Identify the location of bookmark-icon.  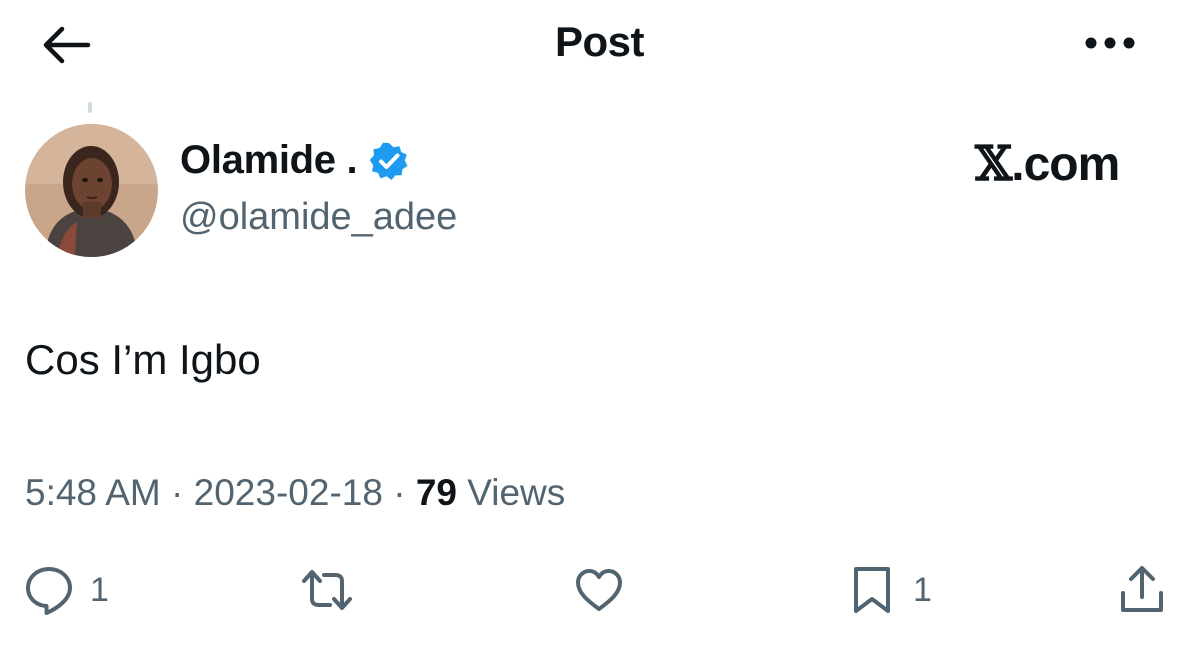
(872, 590).